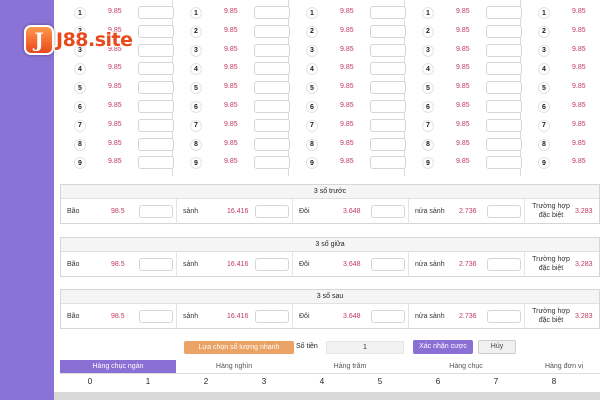  I want to click on digit-option: 0, so click(90, 381).